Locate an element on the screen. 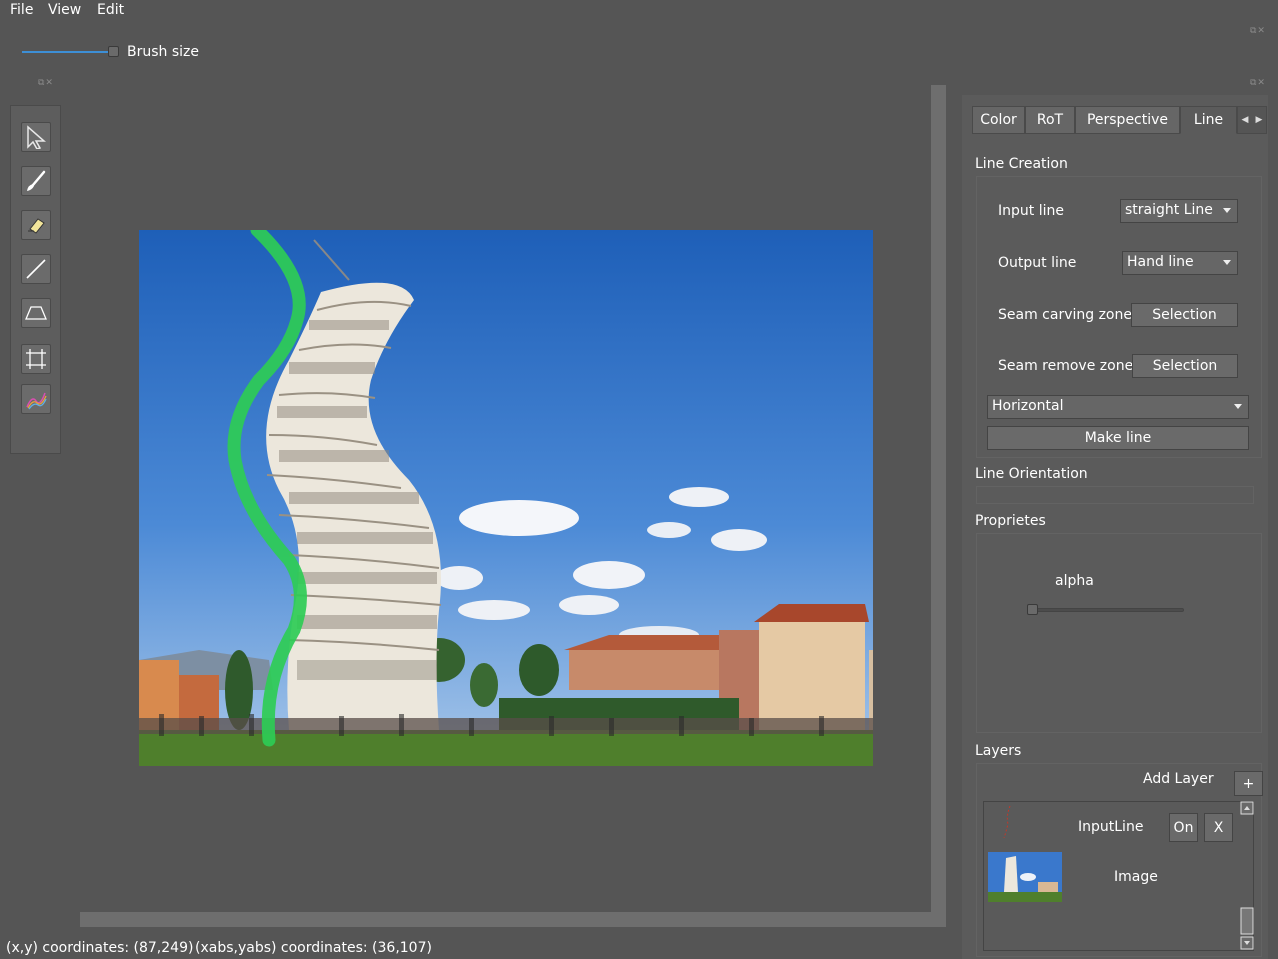  layers-scrollbar-graphic is located at coordinates (1247, 875).